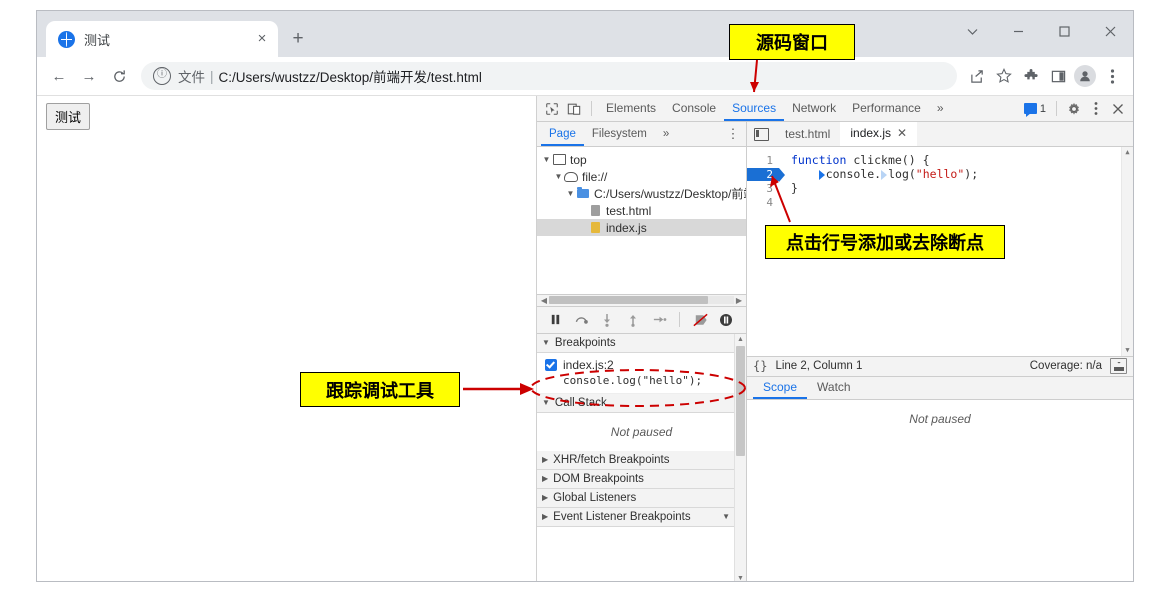 The width and height of the screenshot is (1170, 603). Describe the element at coordinates (562, 134) in the screenshot. I see `subtab-page: Page` at that location.